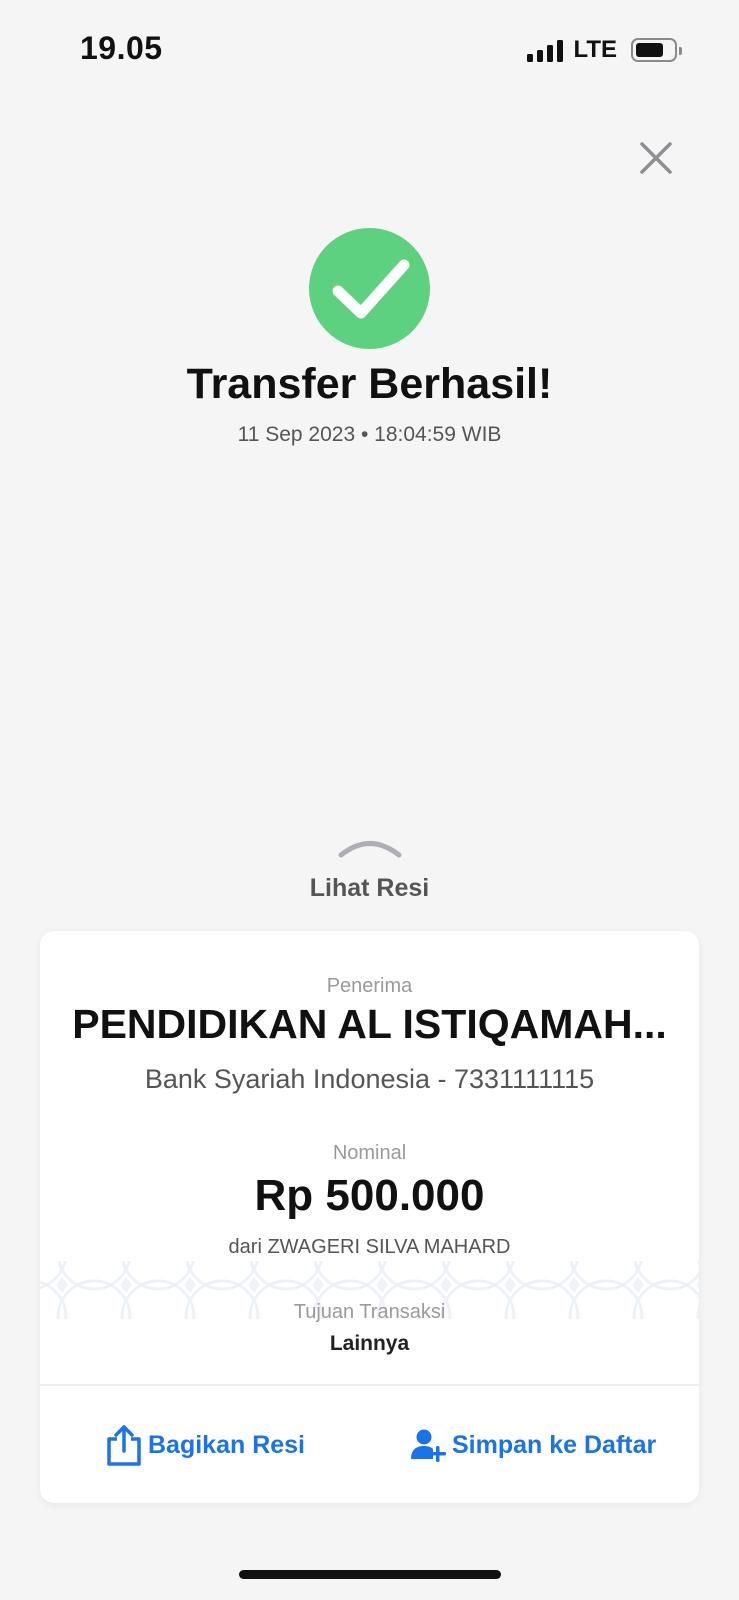 Image resolution: width=739 pixels, height=1600 pixels. I want to click on status-indicators: LTE, so click(604, 50).